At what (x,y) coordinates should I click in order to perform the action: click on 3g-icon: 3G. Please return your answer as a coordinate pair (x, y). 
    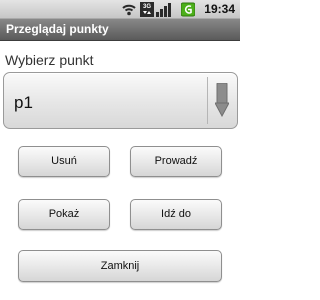
    Looking at the image, I should click on (147, 9).